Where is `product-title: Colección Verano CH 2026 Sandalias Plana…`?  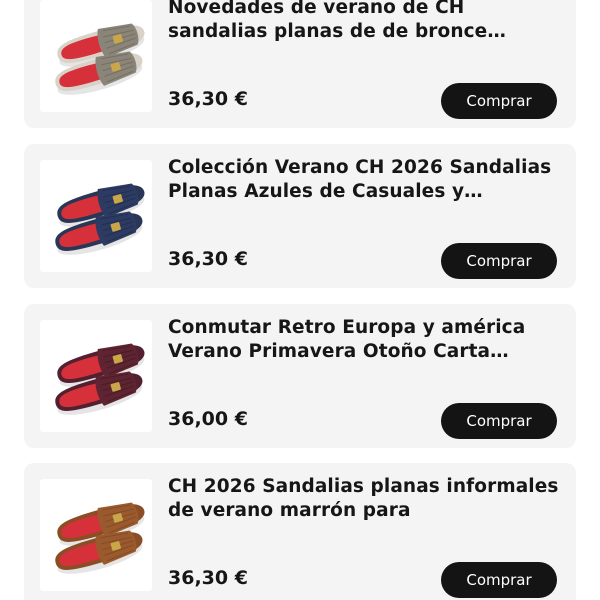 product-title: Colección Verano CH 2026 Sandalias Plana… is located at coordinates (364, 180).